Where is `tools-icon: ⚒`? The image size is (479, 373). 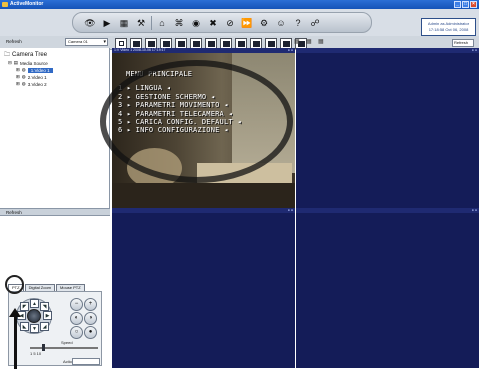 tools-icon: ⚒ is located at coordinates (141, 23).